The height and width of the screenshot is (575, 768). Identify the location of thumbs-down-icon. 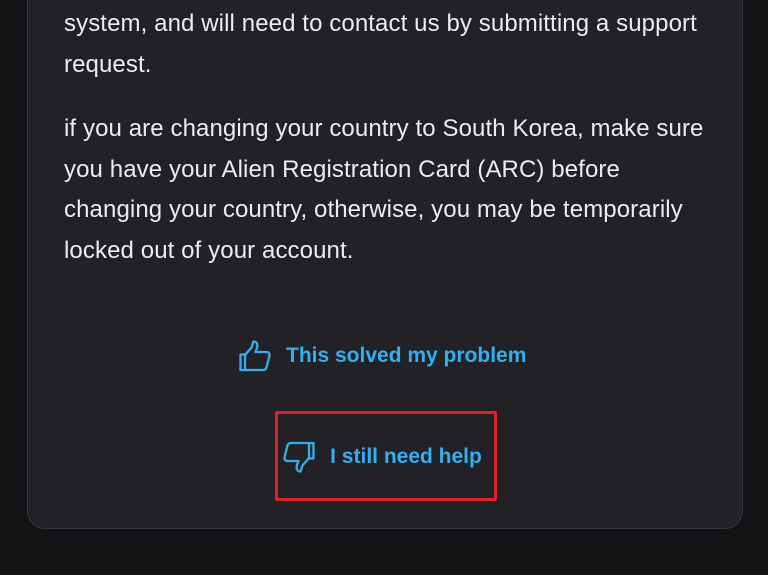
(299, 457).